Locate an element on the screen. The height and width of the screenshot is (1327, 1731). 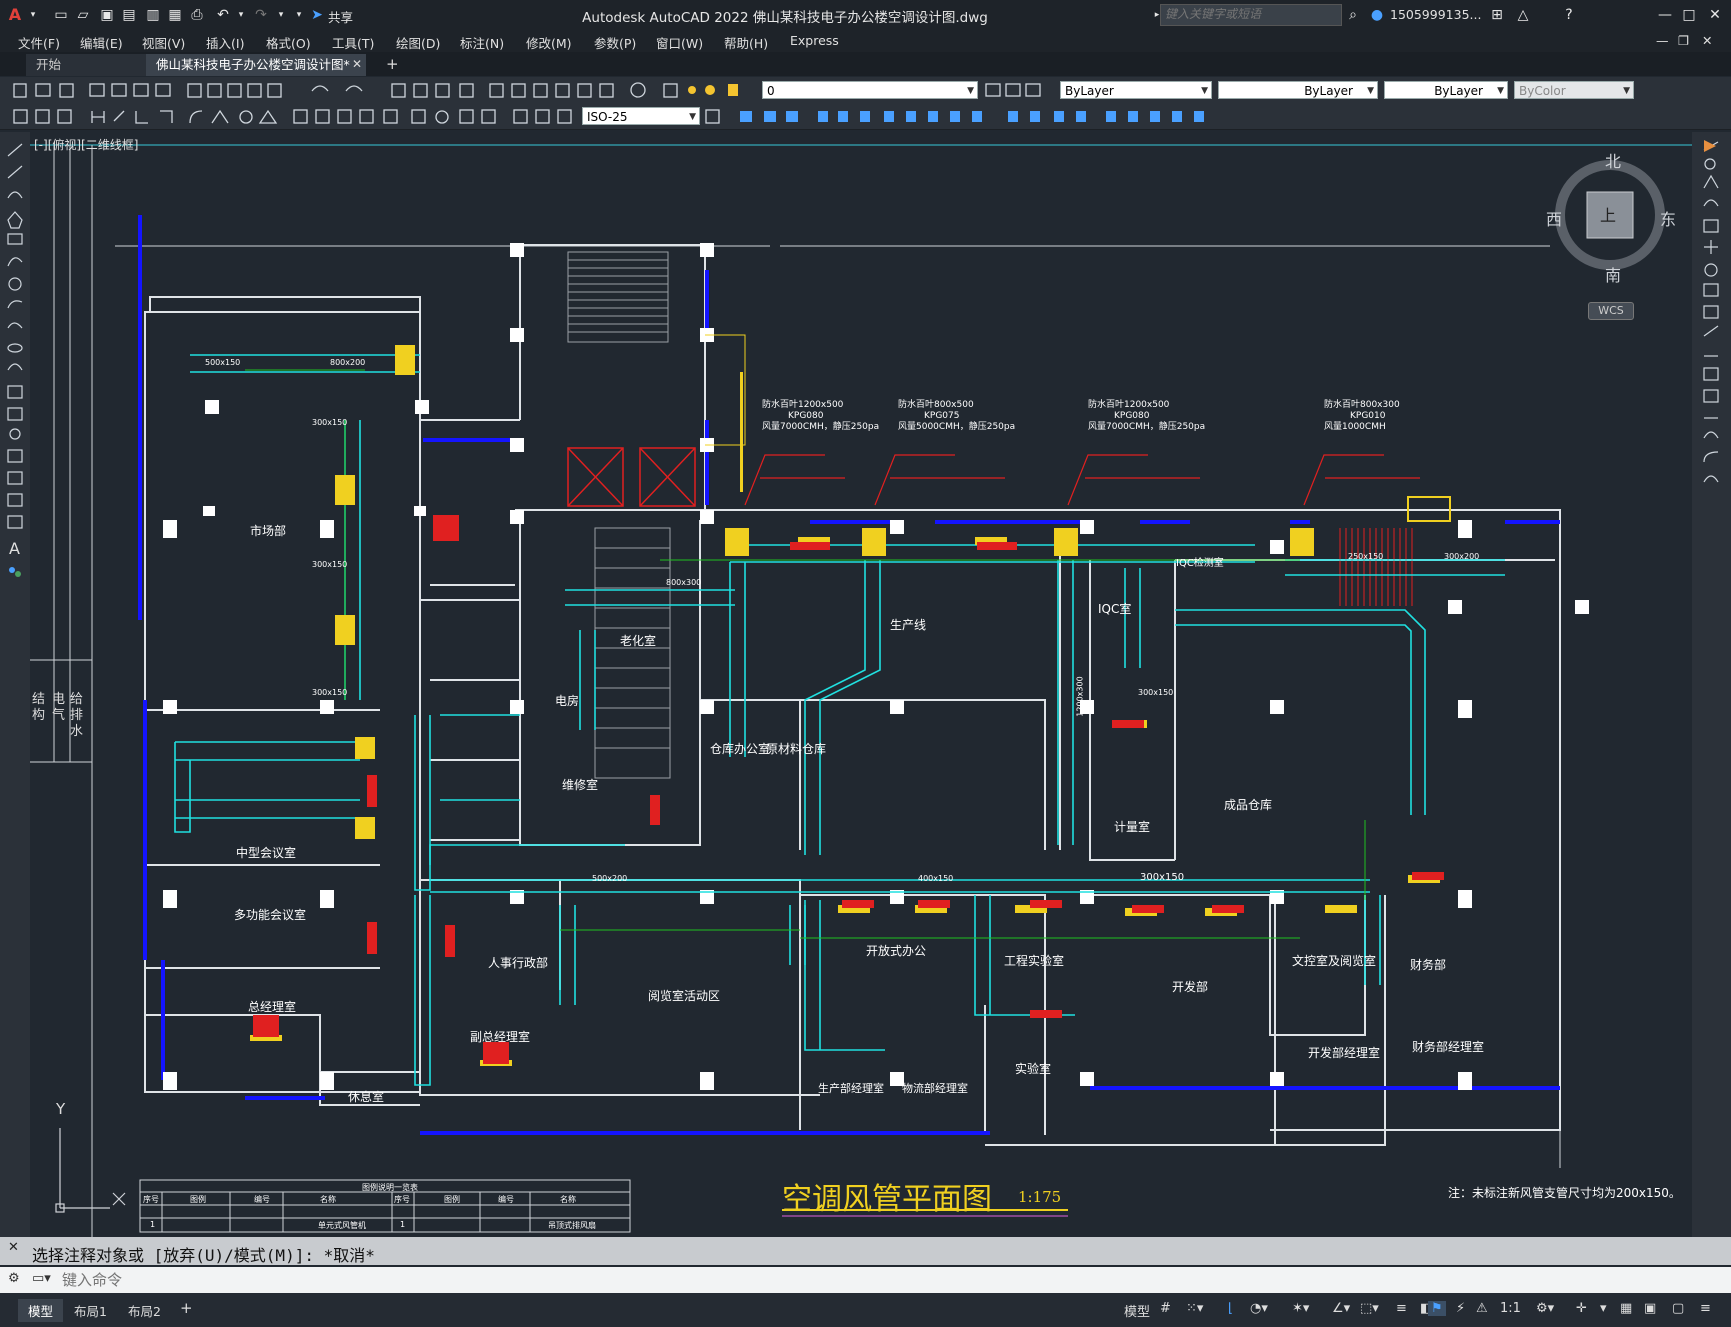
dimstyle-select: ISO-25 ▼ is located at coordinates (641, 116).